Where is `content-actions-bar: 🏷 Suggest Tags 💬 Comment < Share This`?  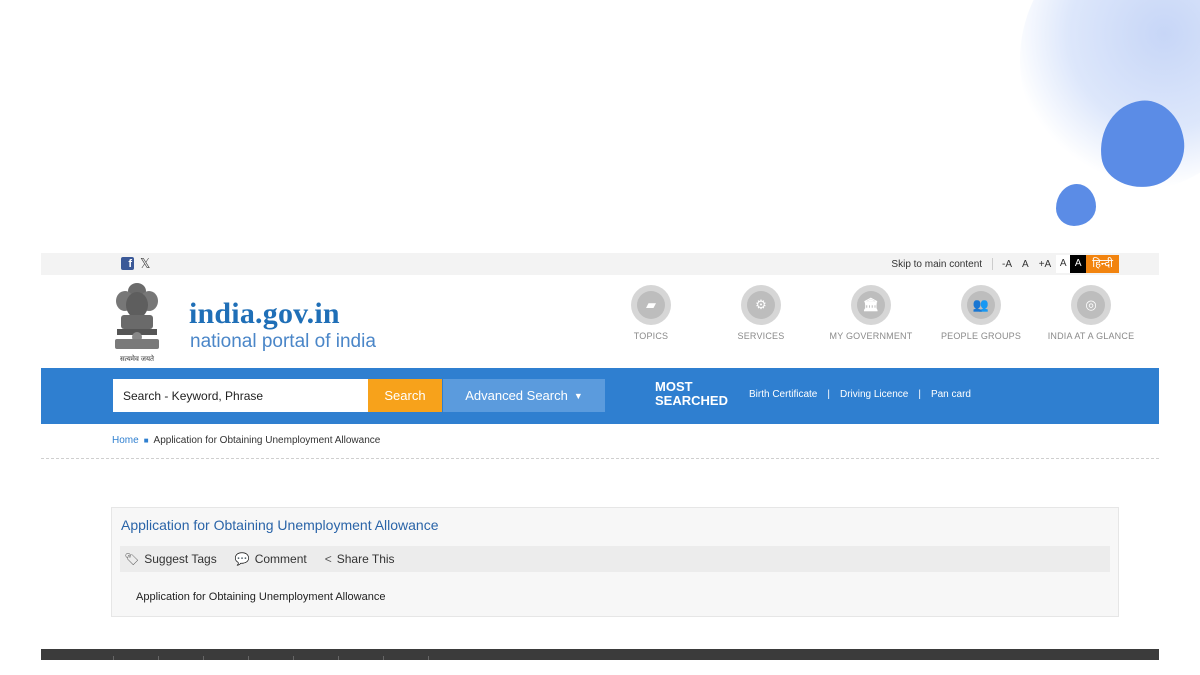 content-actions-bar: 🏷 Suggest Tags 💬 Comment < Share This is located at coordinates (615, 559).